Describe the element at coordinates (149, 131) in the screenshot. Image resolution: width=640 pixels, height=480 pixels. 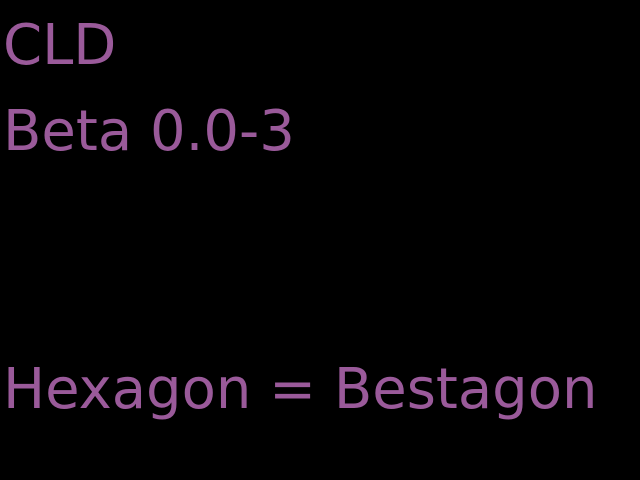
I see `version-label: Beta 0.0-3` at that location.